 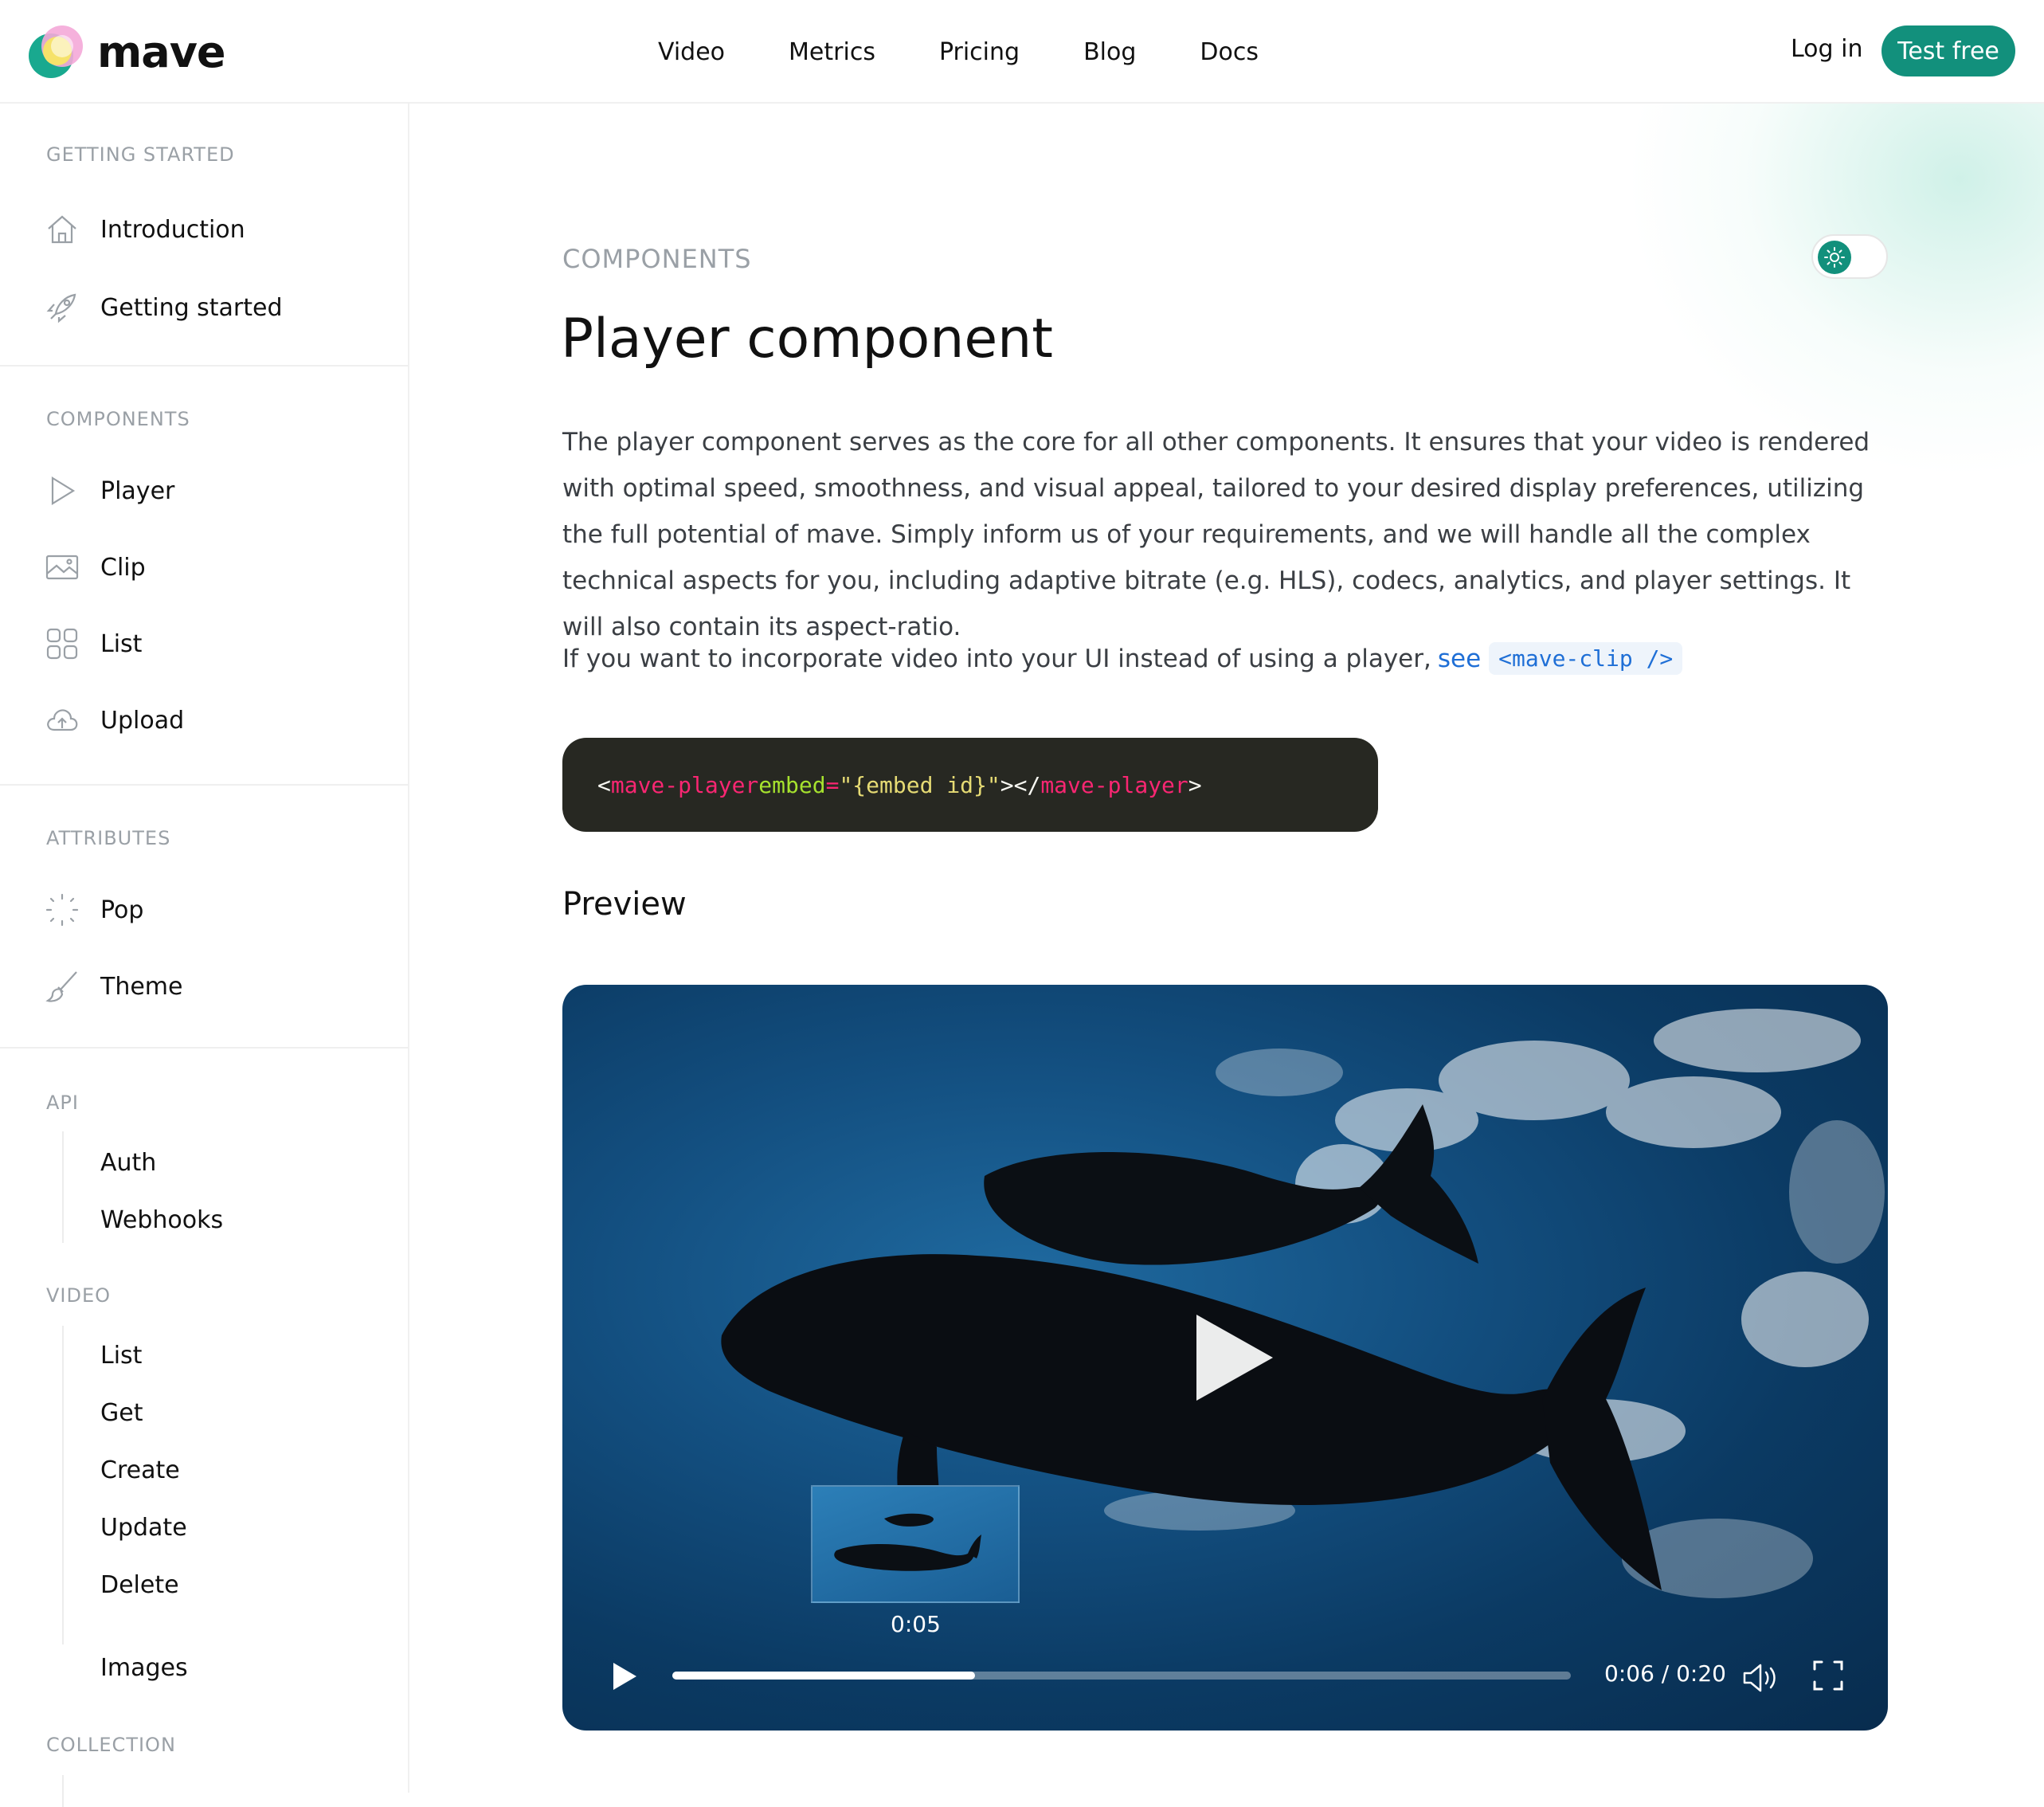 What do you see at coordinates (121, 1356) in the screenshot?
I see `sidebar-item-video-list: List` at bounding box center [121, 1356].